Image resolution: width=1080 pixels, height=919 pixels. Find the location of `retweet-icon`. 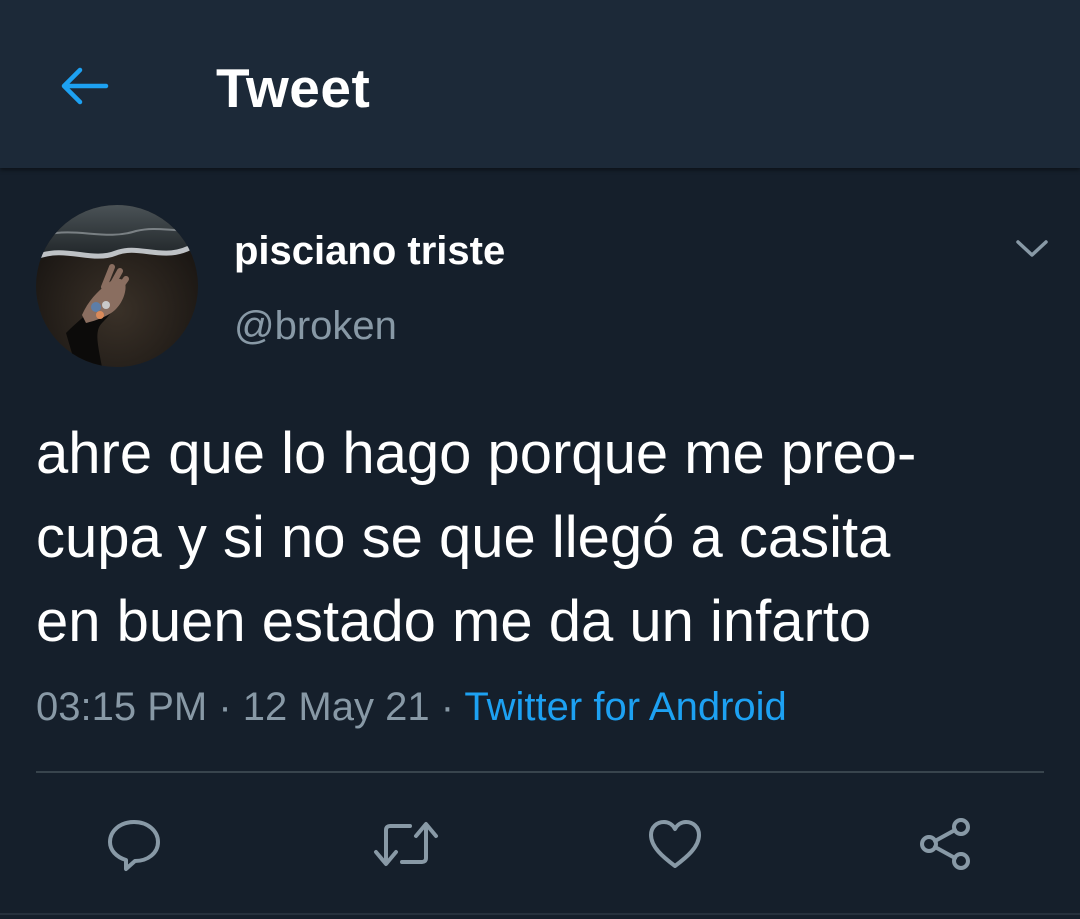

retweet-icon is located at coordinates (406, 844).